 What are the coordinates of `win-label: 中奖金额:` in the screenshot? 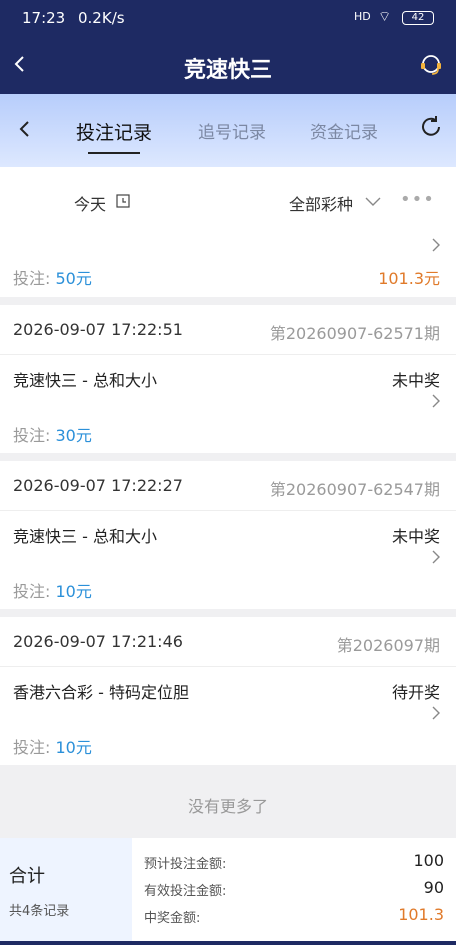 It's located at (172, 918).